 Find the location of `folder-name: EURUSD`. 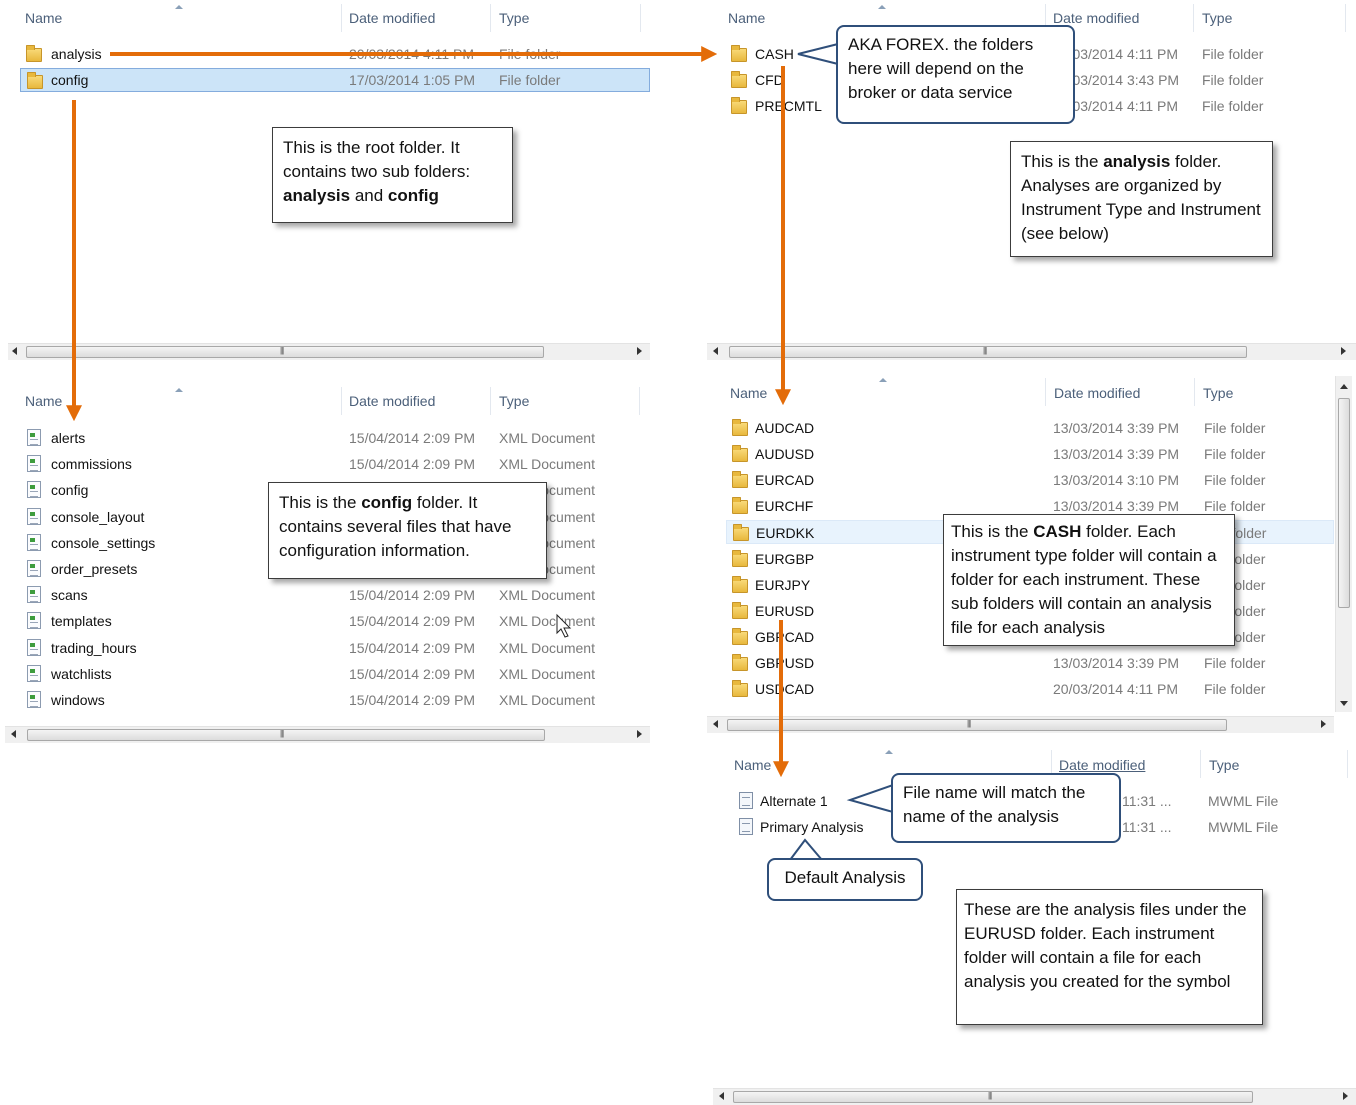

folder-name: EURUSD is located at coordinates (785, 610).